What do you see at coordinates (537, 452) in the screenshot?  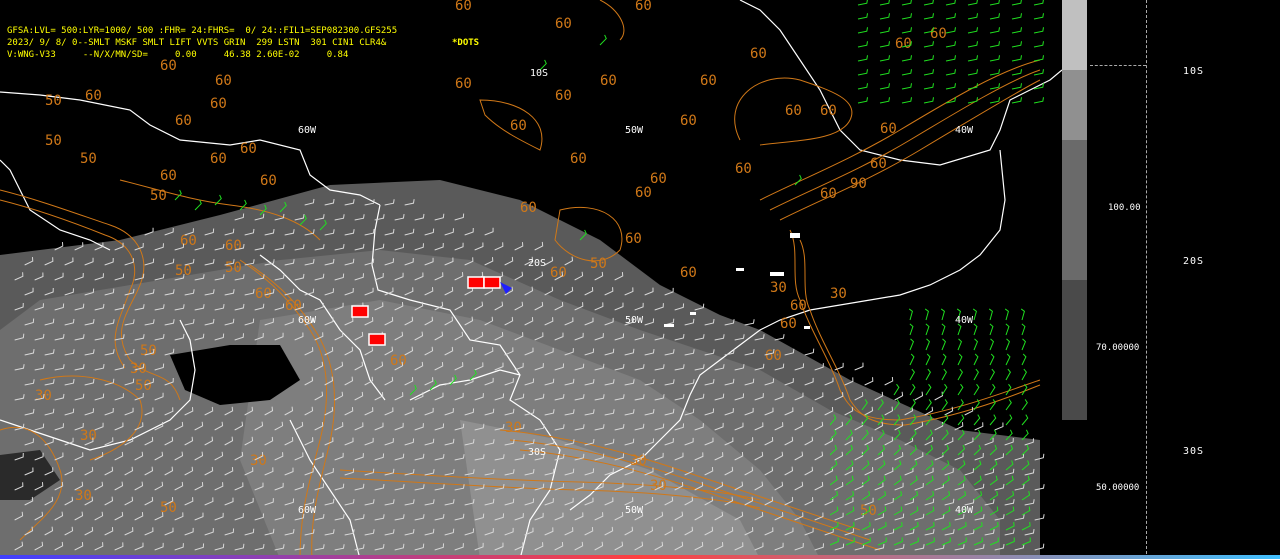 I see `lat-label: 30S` at bounding box center [537, 452].